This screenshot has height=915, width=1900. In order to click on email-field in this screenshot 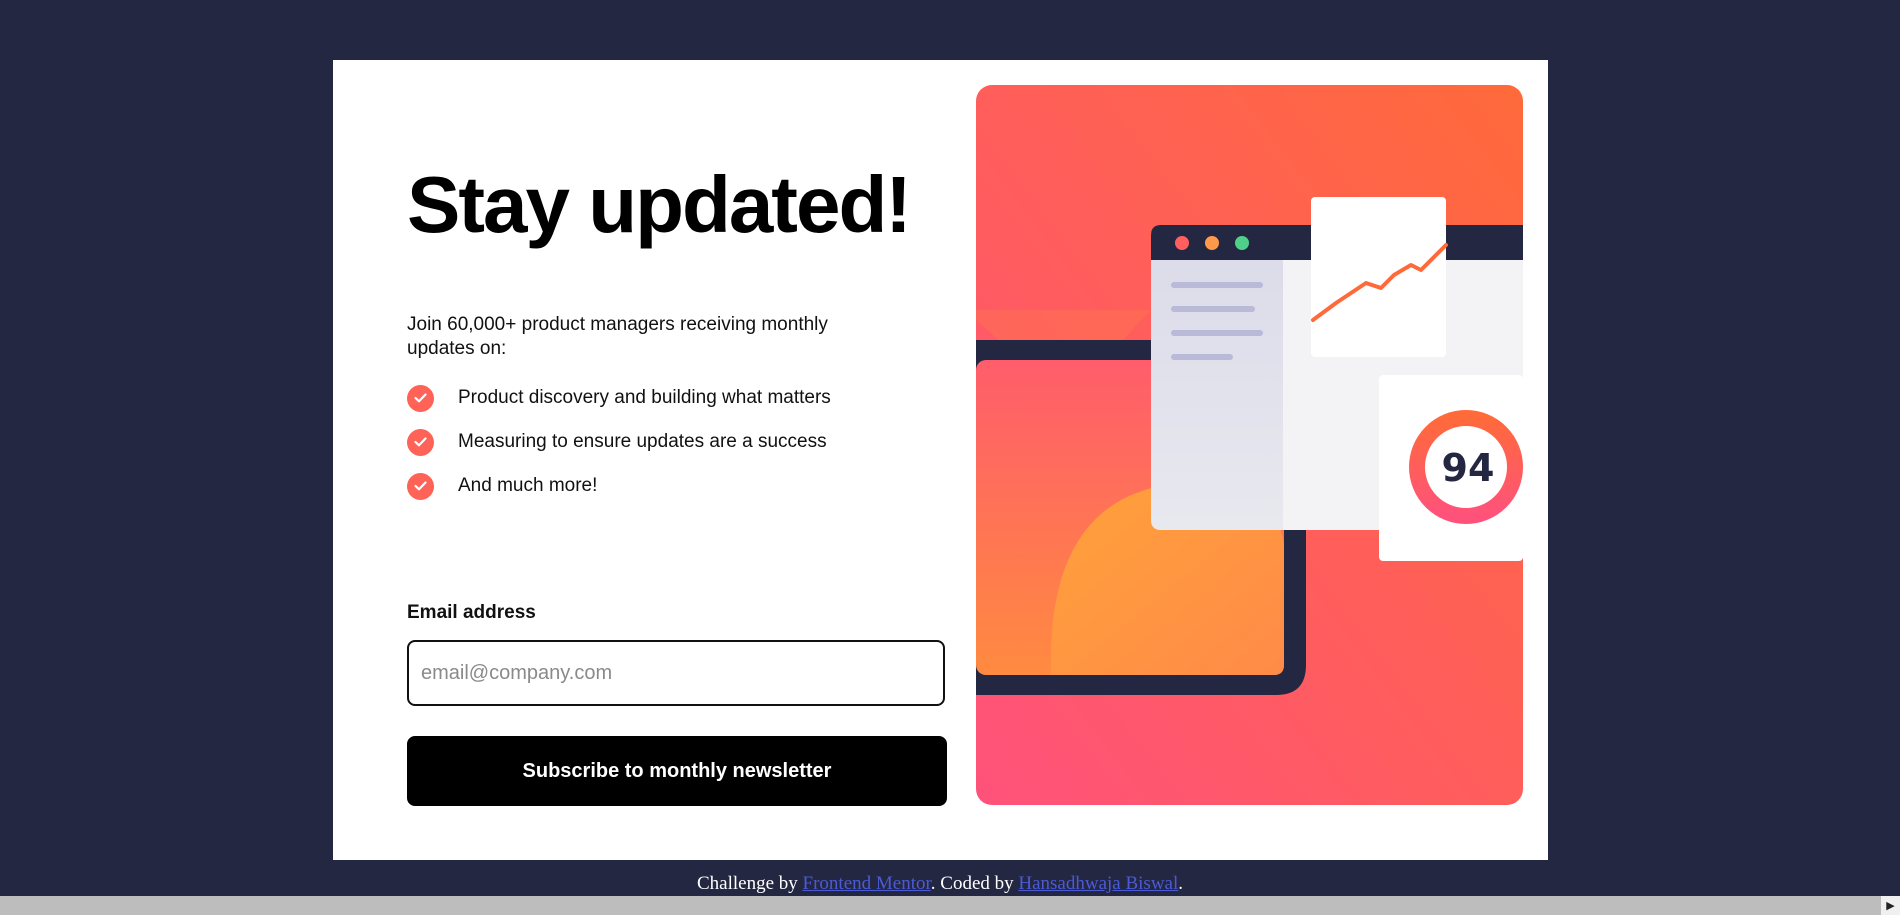, I will do `click(676, 673)`.